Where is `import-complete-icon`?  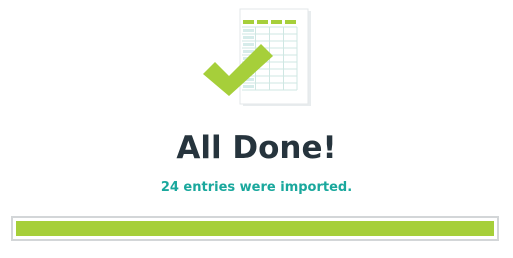 import-complete-icon is located at coordinates (257, 58).